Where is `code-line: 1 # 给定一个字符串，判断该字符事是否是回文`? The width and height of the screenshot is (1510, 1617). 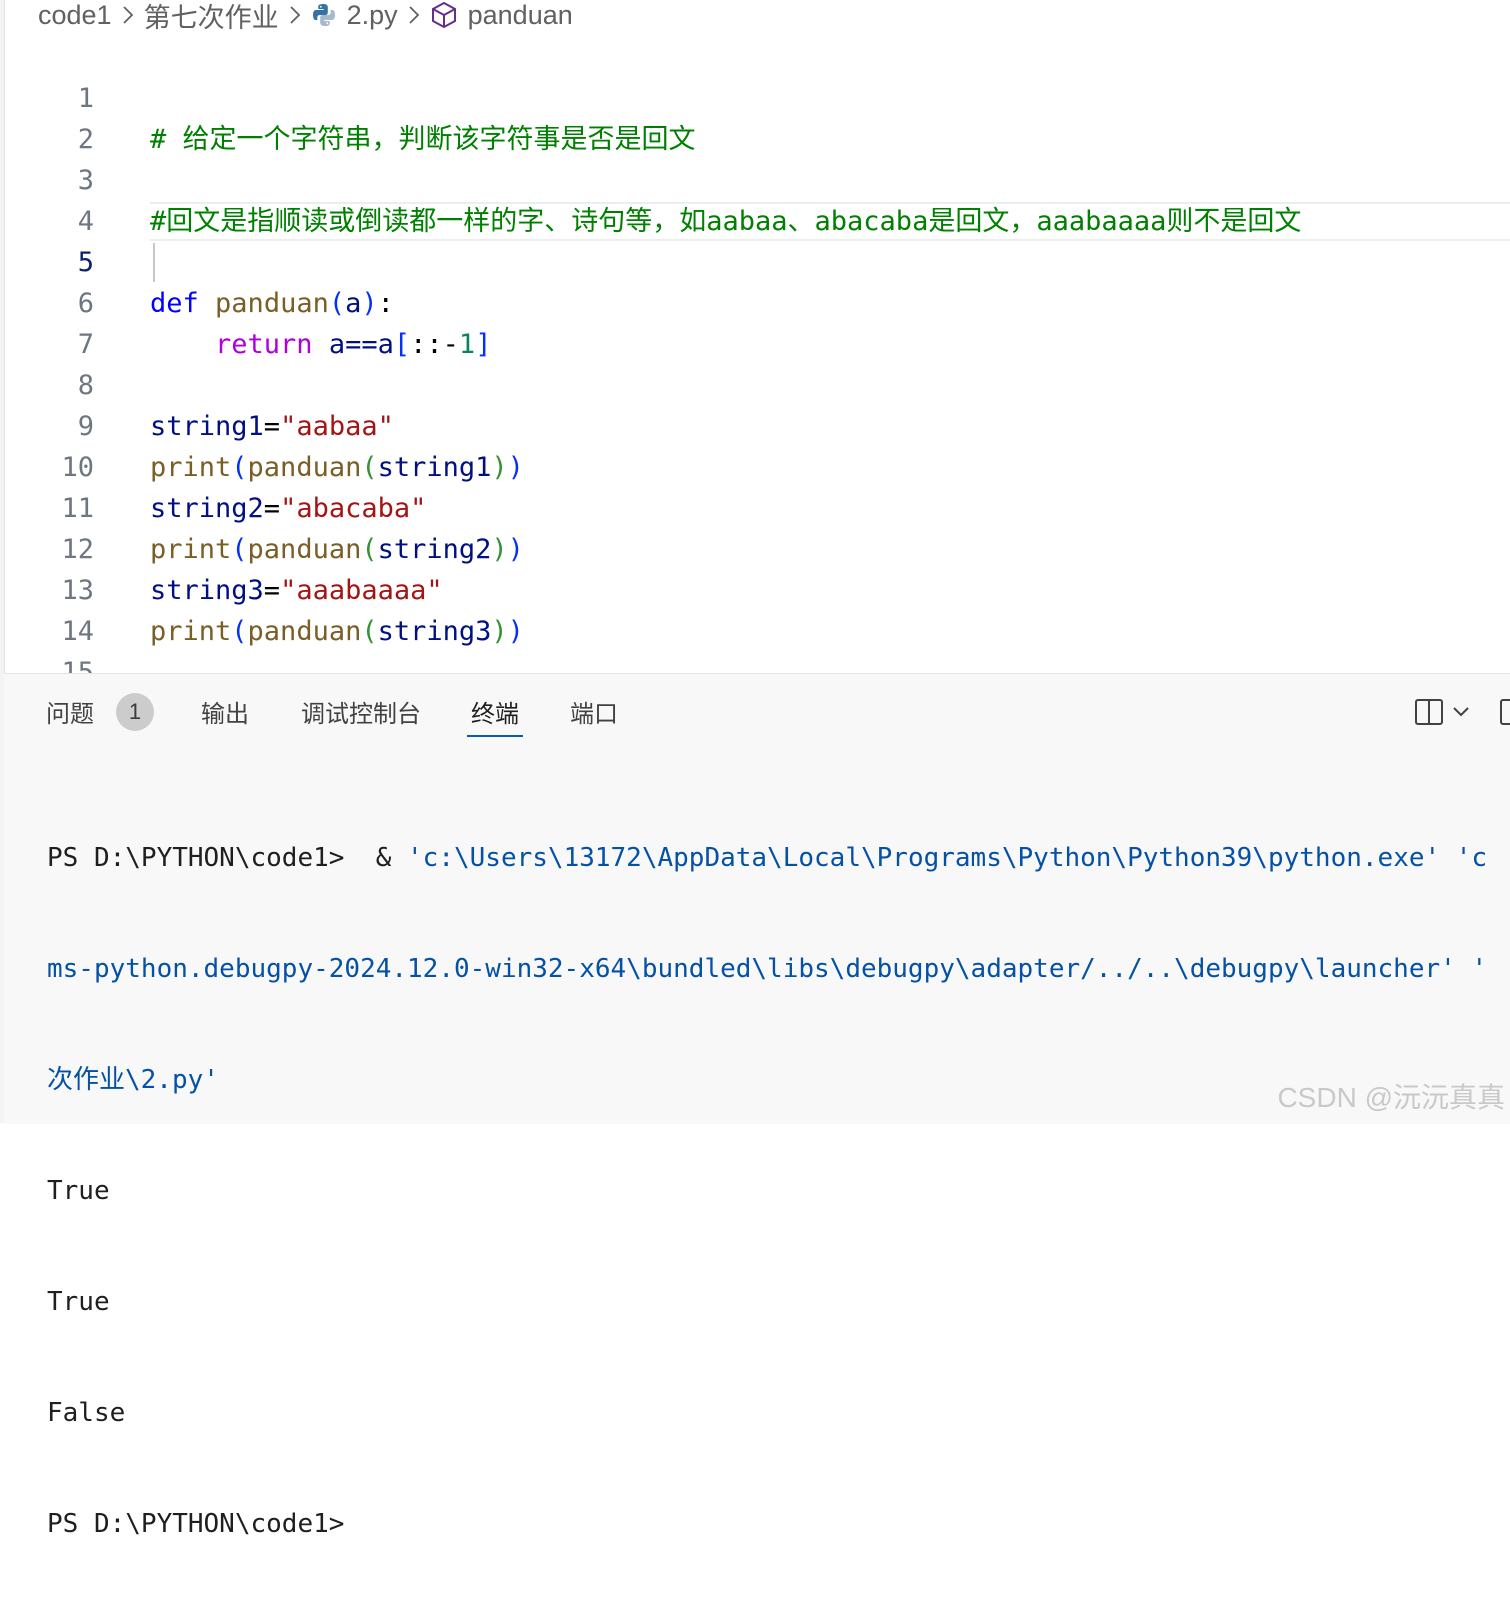
code-line: 1 # 给定一个字符串，判断该字符事是否是回文 is located at coordinates (757, 96).